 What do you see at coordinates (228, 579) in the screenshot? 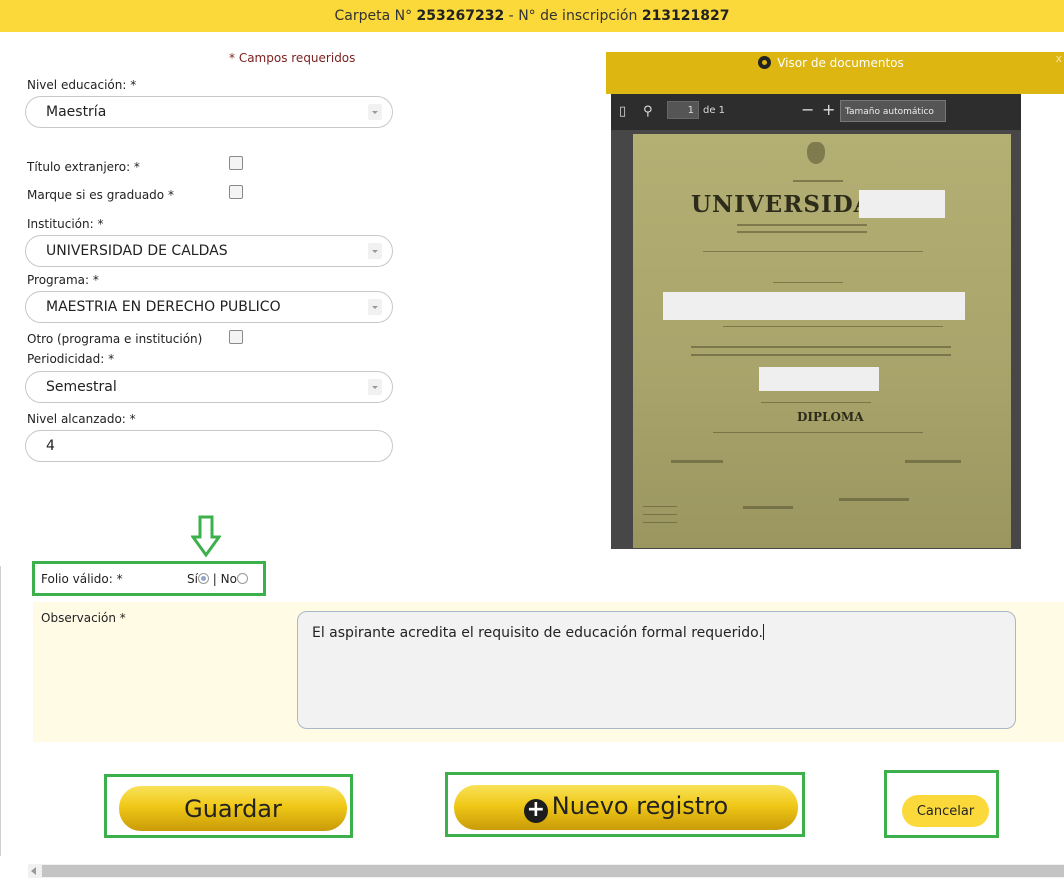
I see `folio-no-label: No` at bounding box center [228, 579].